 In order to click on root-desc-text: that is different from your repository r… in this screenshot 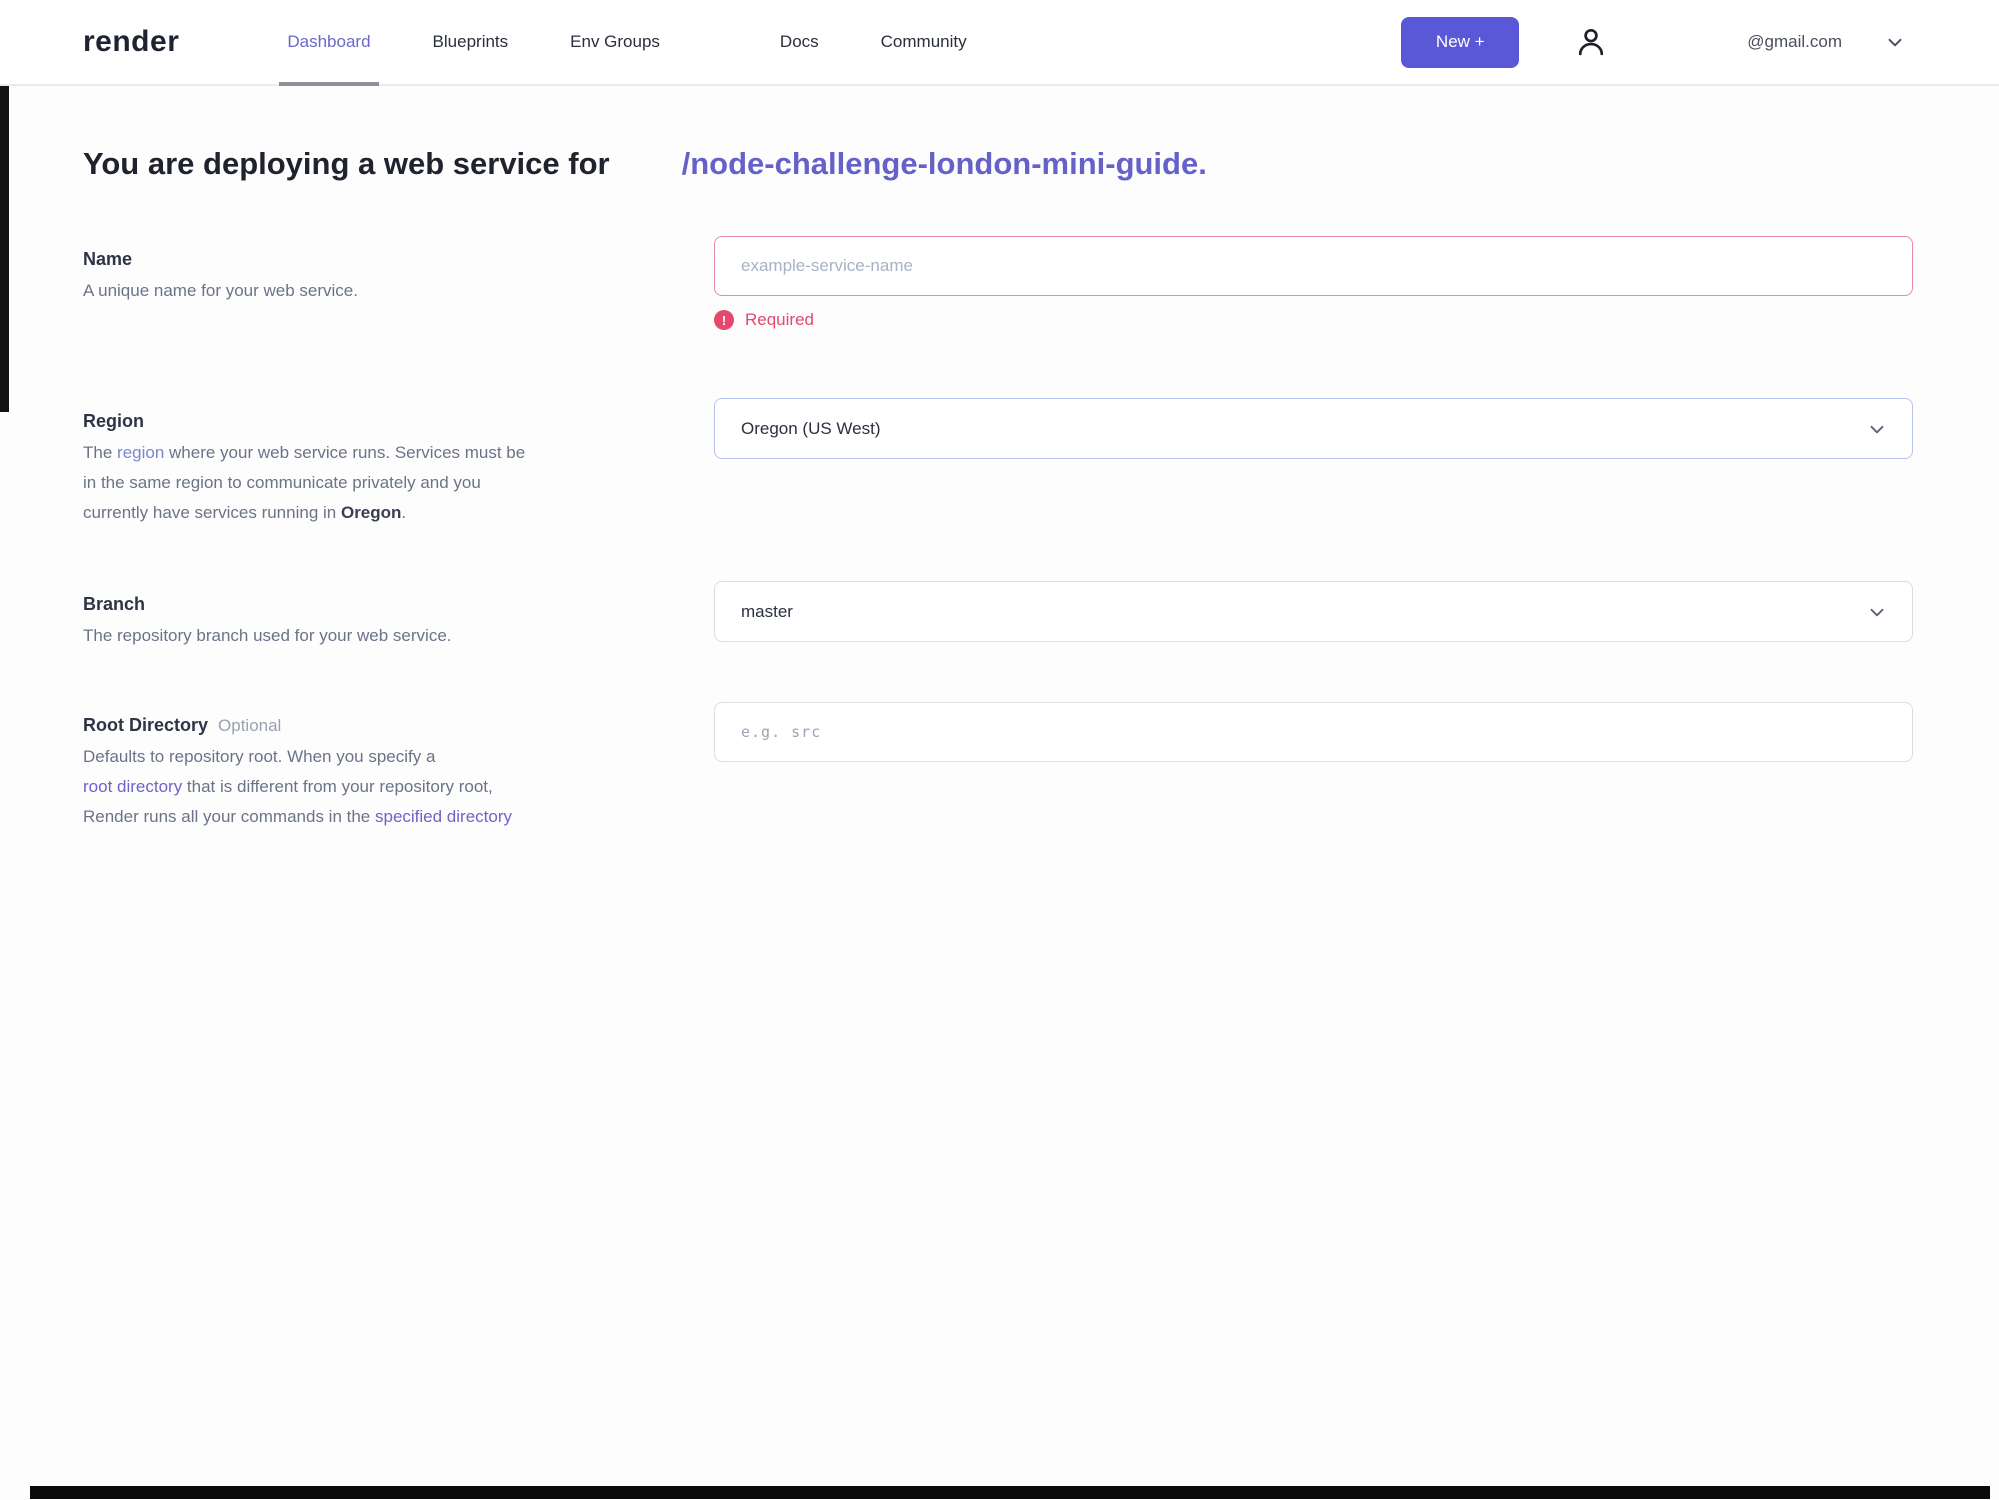, I will do `click(337, 786)`.